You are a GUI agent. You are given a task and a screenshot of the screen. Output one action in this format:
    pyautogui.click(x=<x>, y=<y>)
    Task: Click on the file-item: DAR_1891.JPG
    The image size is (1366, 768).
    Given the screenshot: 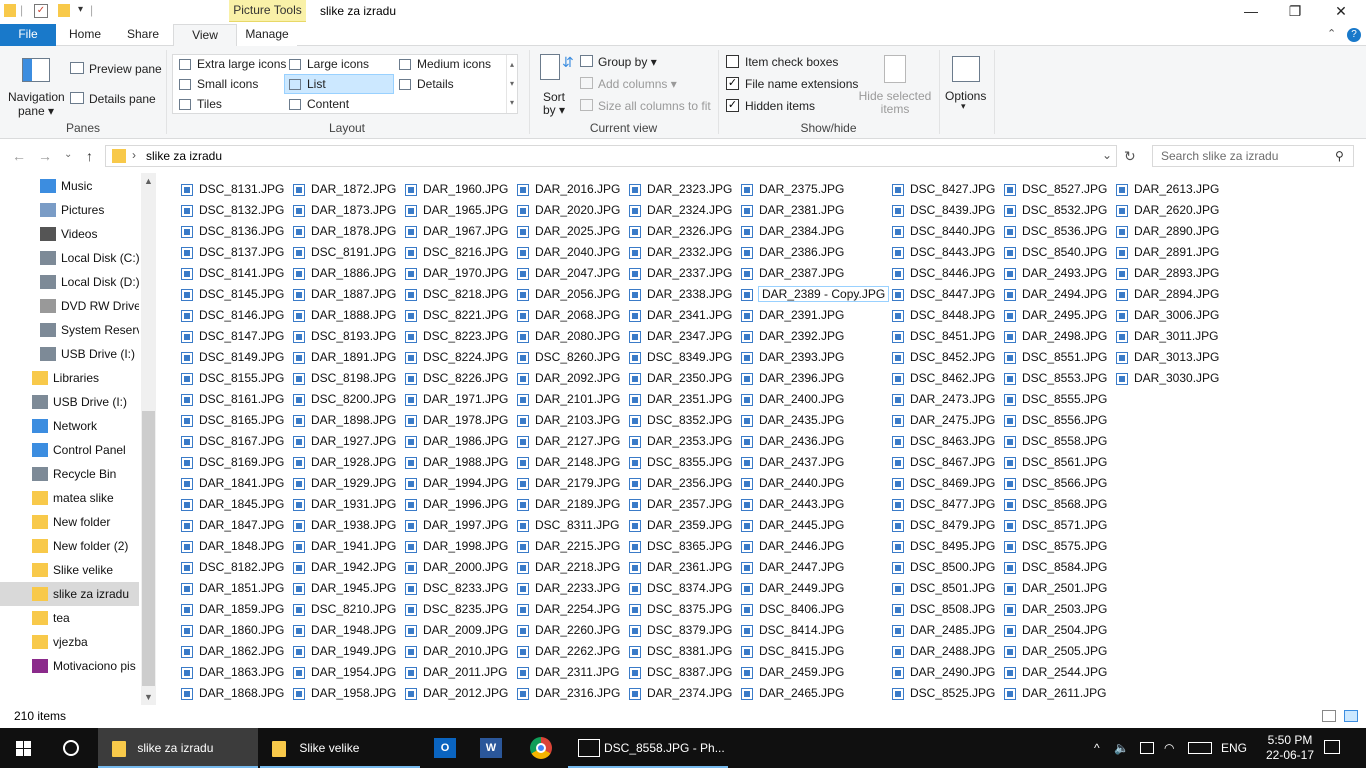 What is the action you would take?
    pyautogui.click(x=343, y=357)
    